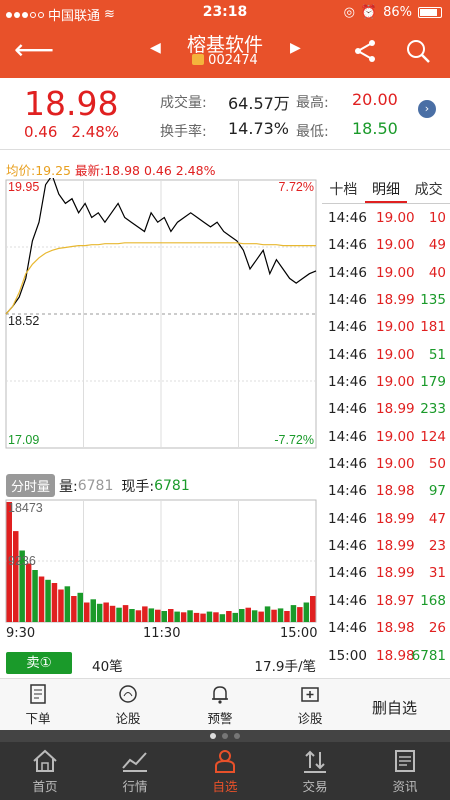  What do you see at coordinates (427, 109) in the screenshot?
I see `more-info-icon: ›` at bounding box center [427, 109].